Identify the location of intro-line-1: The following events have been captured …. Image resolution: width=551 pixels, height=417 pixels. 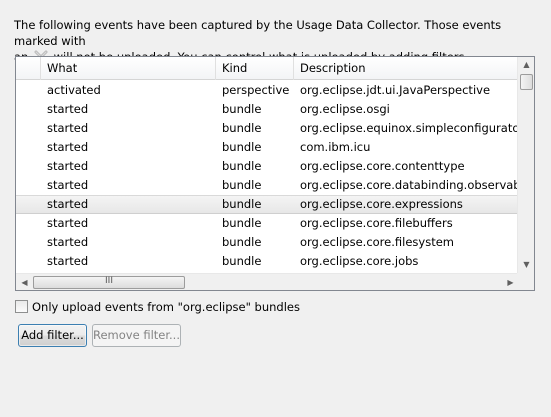
(258, 33).